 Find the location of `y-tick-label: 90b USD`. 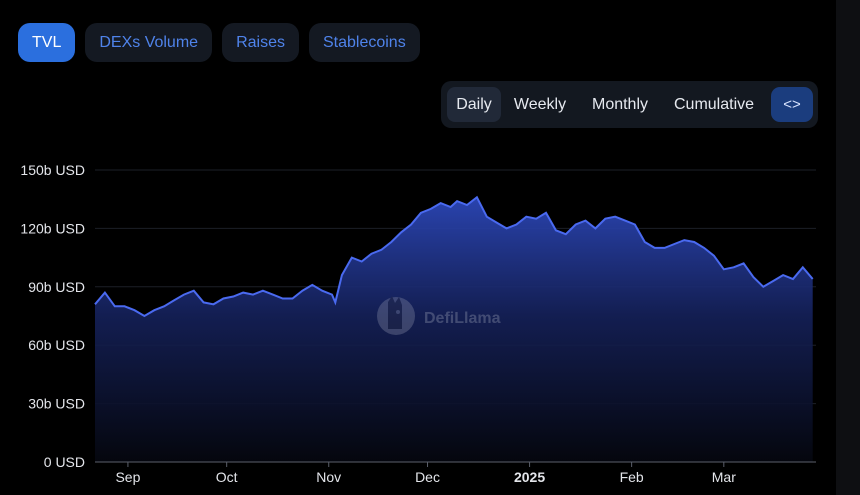

y-tick-label: 90b USD is located at coordinates (56, 287).